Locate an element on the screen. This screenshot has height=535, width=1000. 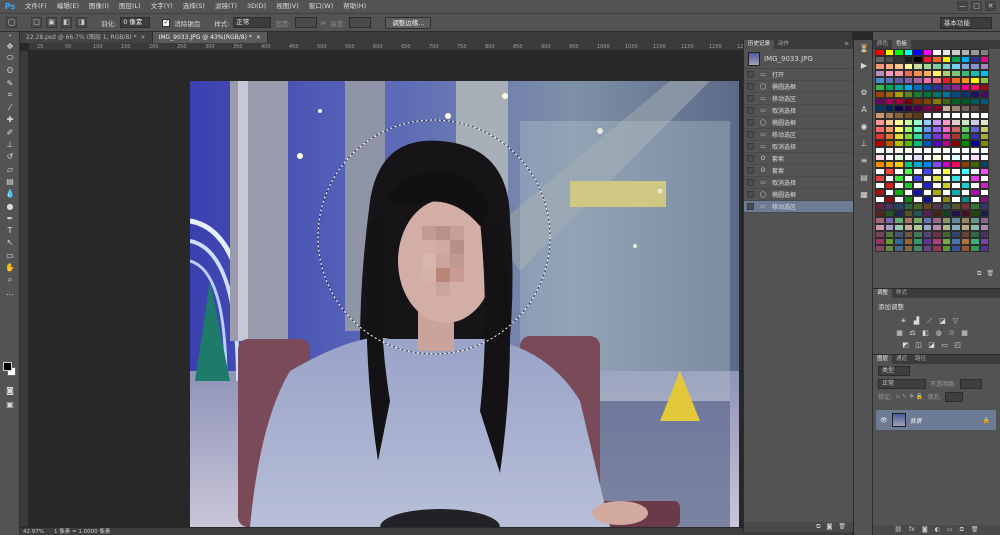
style-select: 正常 is located at coordinates (252, 22).